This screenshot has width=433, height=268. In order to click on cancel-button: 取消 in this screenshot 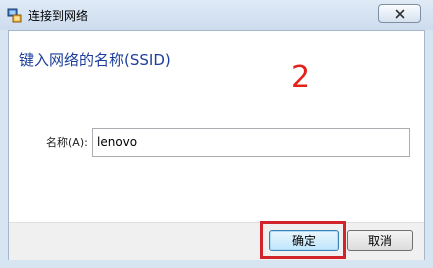, I will do `click(380, 240)`.